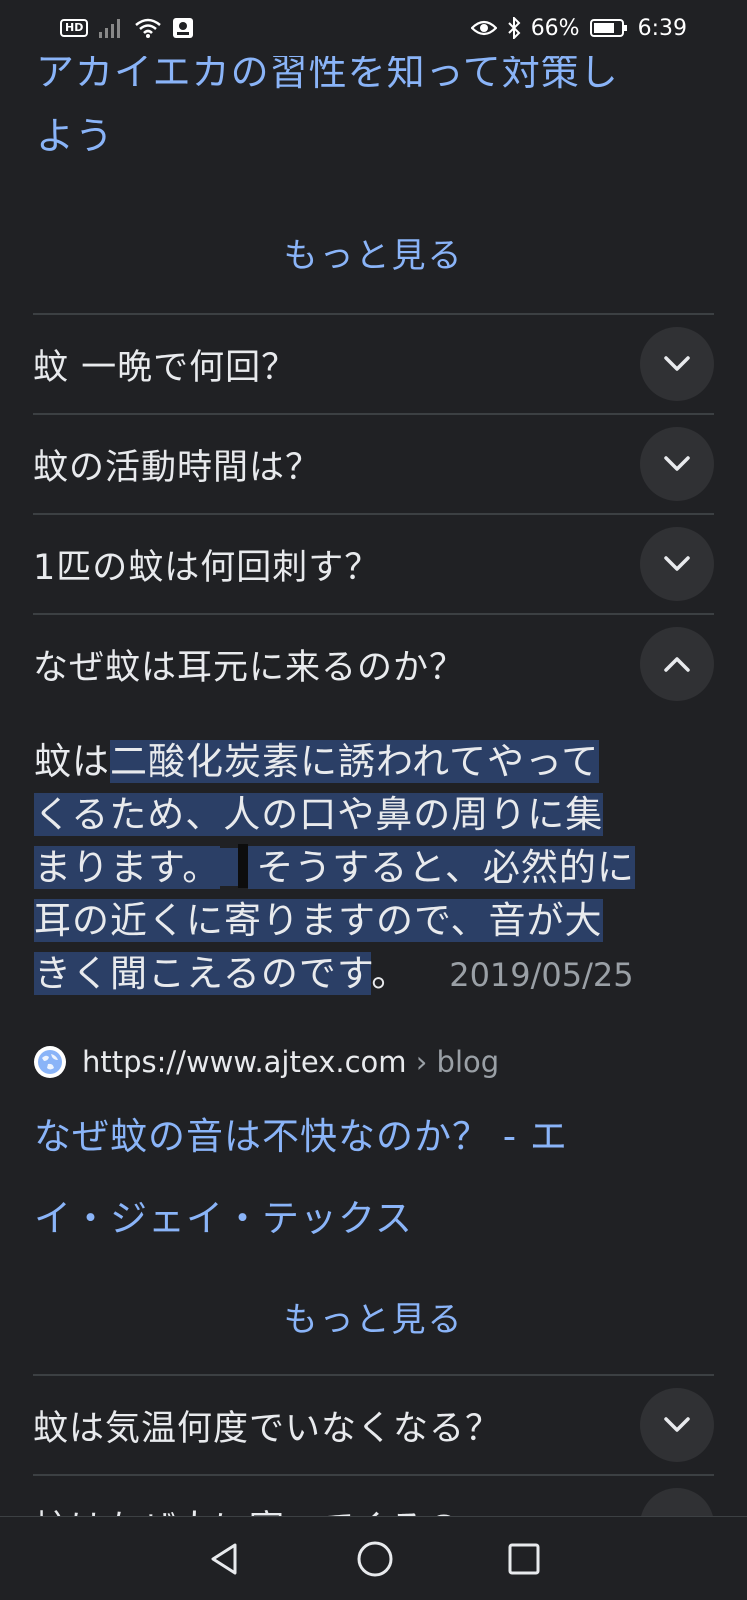 The height and width of the screenshot is (1600, 747). Describe the element at coordinates (514, 28) in the screenshot. I see `bluetooth-icon` at that location.